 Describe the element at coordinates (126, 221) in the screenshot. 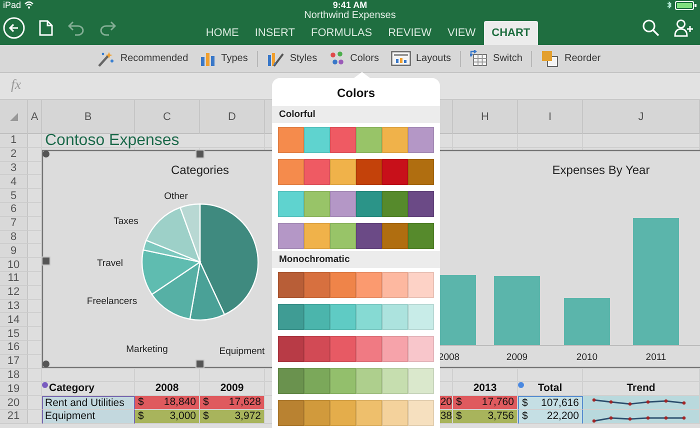

I see `pie-label: Taxes` at that location.